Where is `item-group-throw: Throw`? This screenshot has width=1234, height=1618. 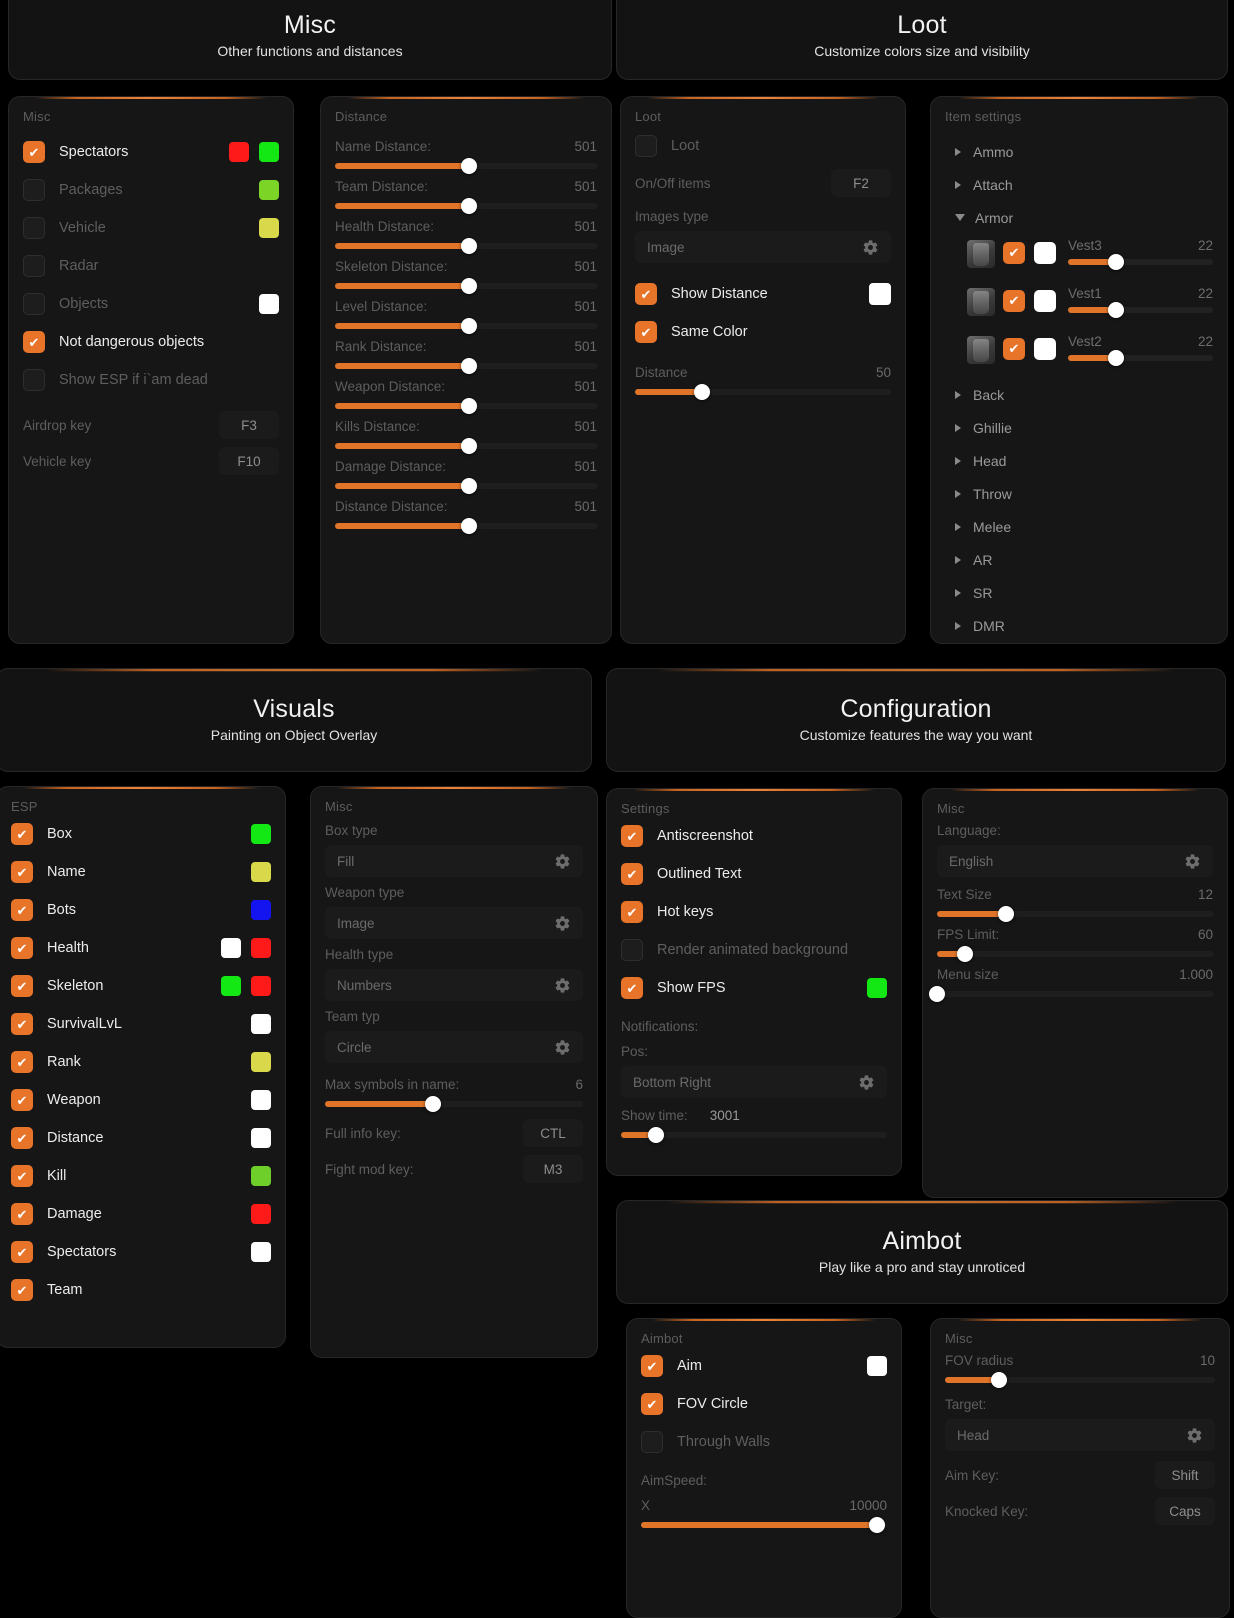
item-group-throw: Throw is located at coordinates (1079, 493).